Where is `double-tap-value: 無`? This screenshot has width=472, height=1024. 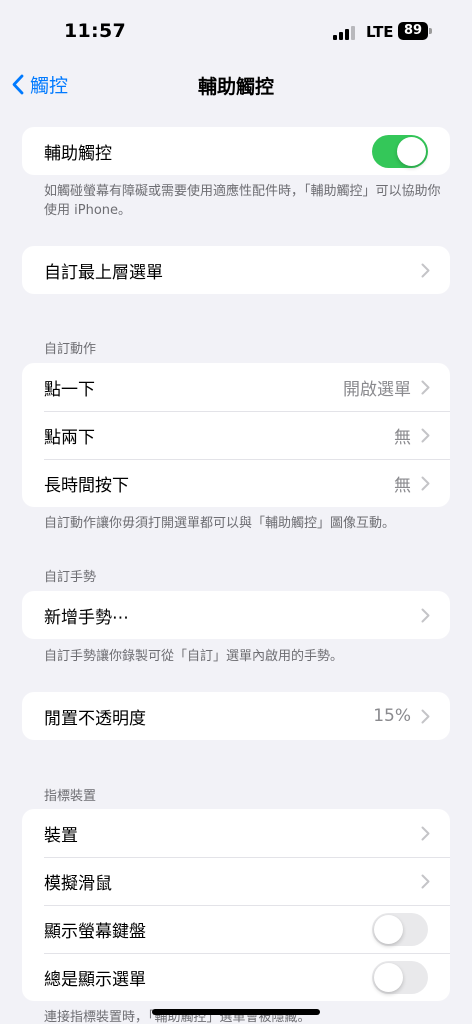 double-tap-value: 無 is located at coordinates (402, 437).